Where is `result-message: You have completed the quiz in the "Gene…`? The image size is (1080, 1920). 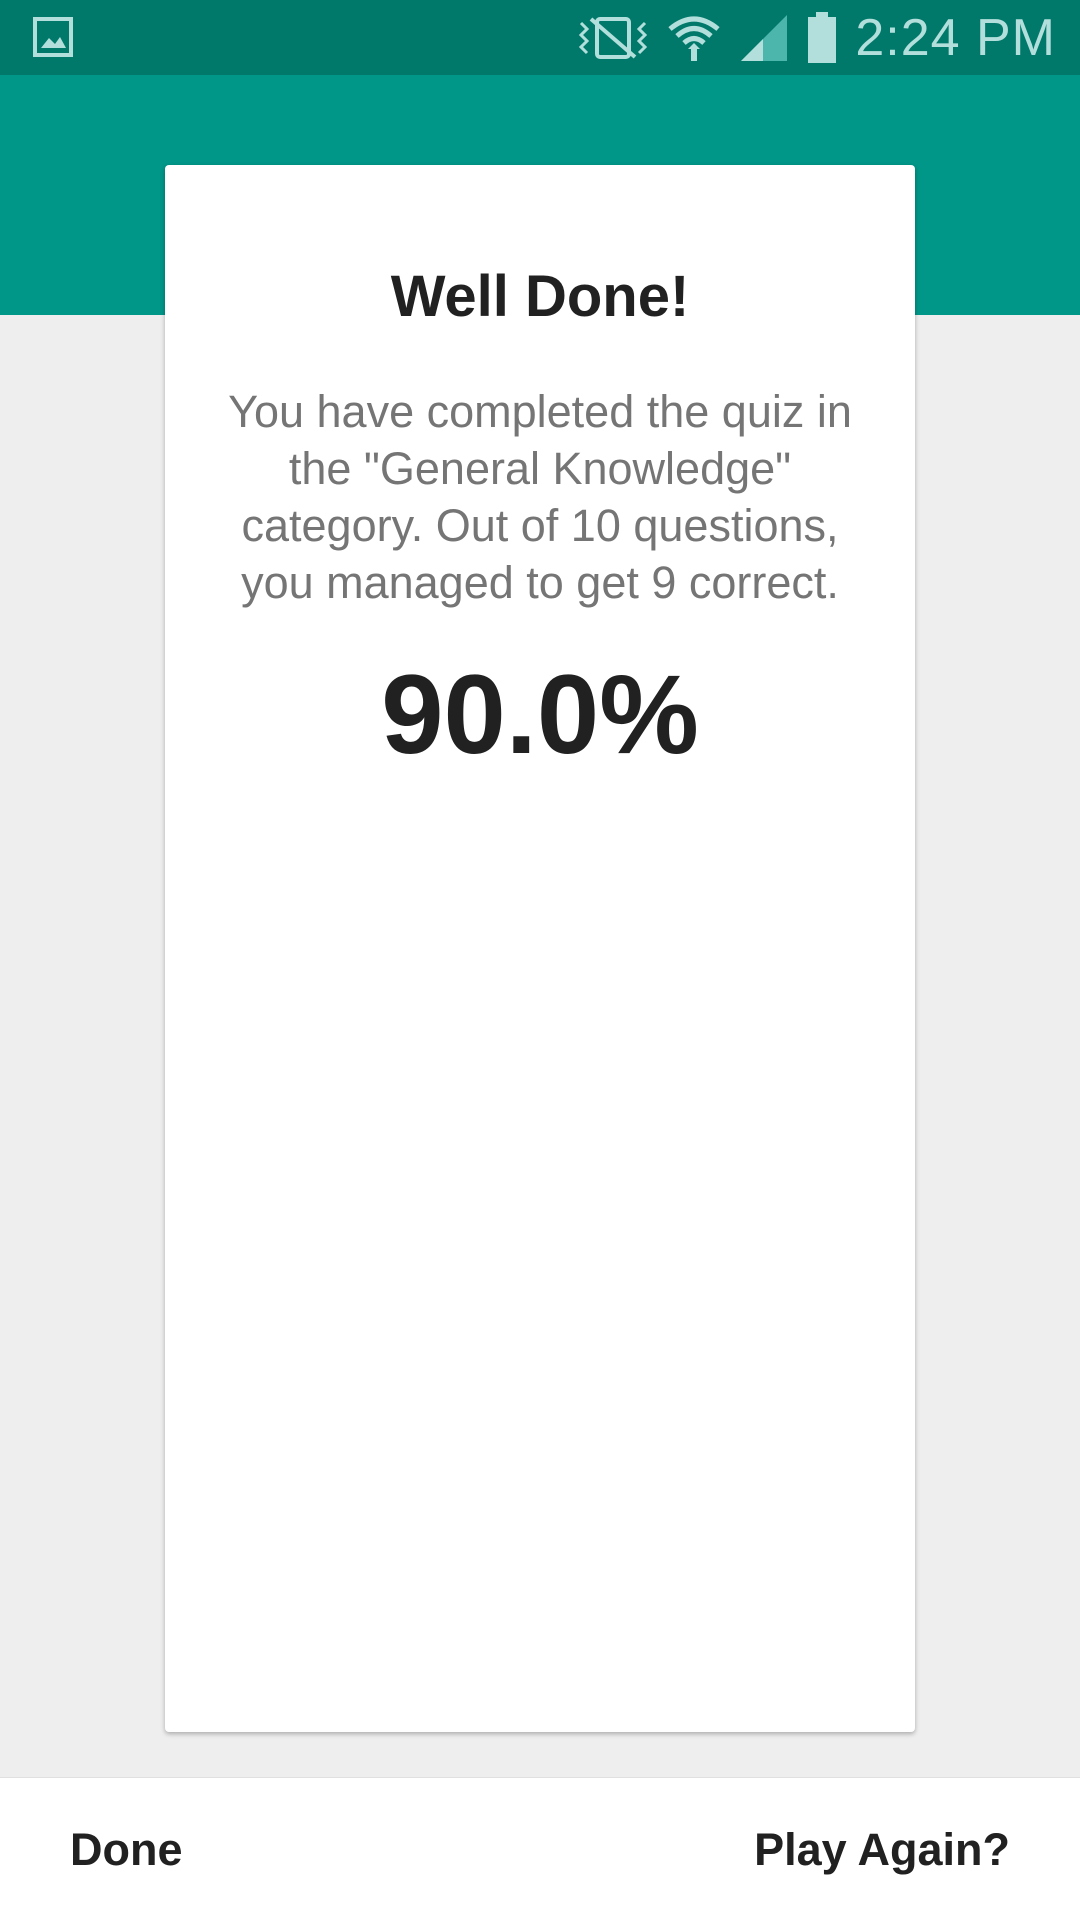
result-message: You have completed the quiz in the "Gene… is located at coordinates (540, 496).